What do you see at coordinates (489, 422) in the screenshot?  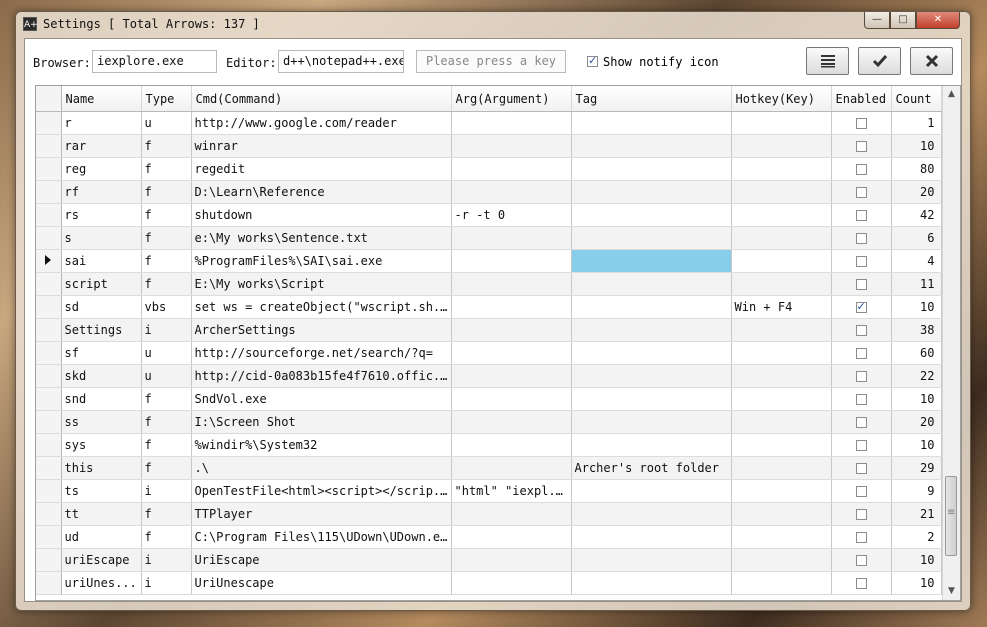 I see `table-row: ss f I:\Screen Shot 20` at bounding box center [489, 422].